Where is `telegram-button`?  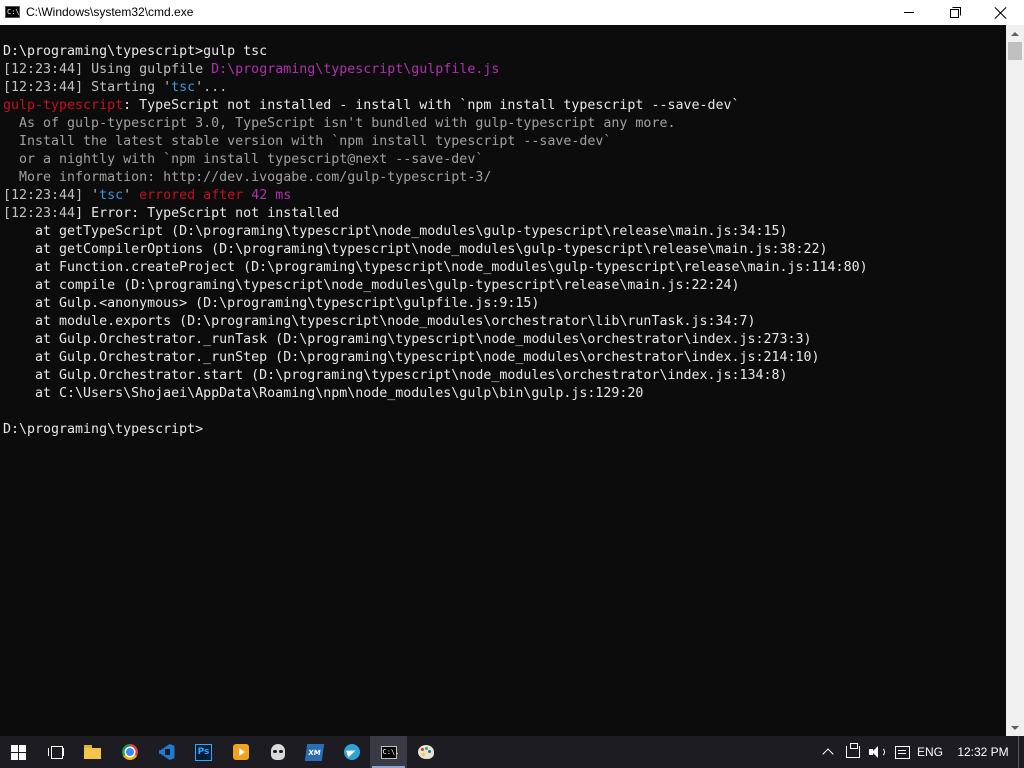
telegram-button is located at coordinates (351, 752).